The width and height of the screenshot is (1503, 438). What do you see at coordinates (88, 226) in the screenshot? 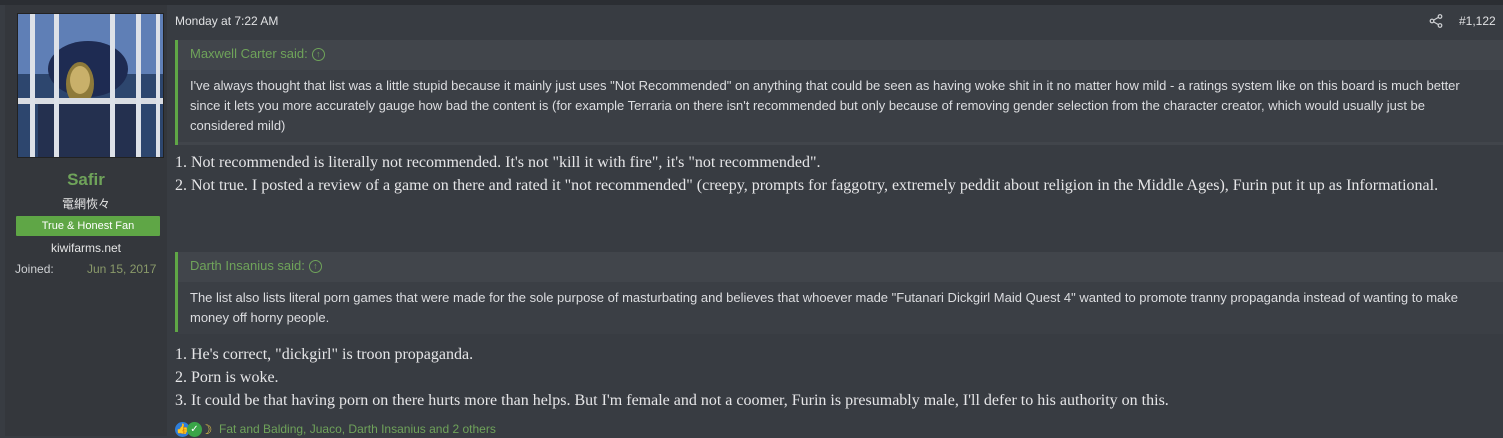
I see `user-banner: True & Honest Fan` at bounding box center [88, 226].